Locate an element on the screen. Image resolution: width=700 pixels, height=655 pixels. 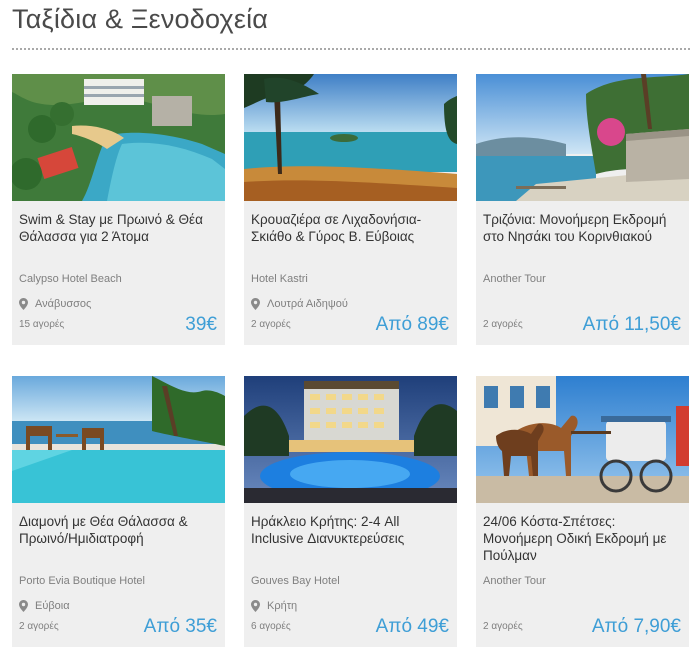
deal-price: Από 89€ is located at coordinates (412, 324).